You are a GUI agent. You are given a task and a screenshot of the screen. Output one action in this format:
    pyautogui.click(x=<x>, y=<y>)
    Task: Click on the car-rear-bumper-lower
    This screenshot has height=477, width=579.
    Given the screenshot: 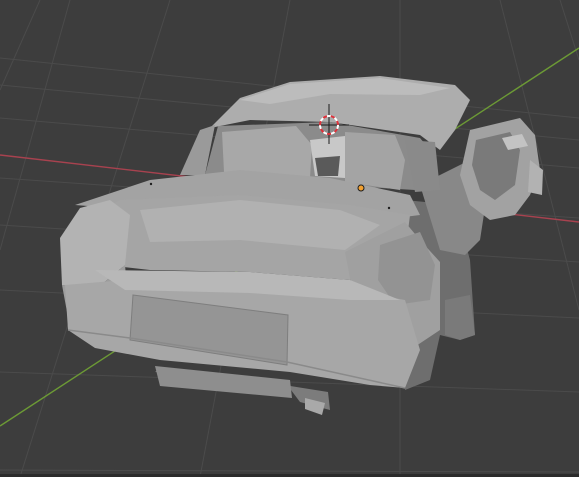 What is the action you would take?
    pyautogui.click(x=223, y=382)
    